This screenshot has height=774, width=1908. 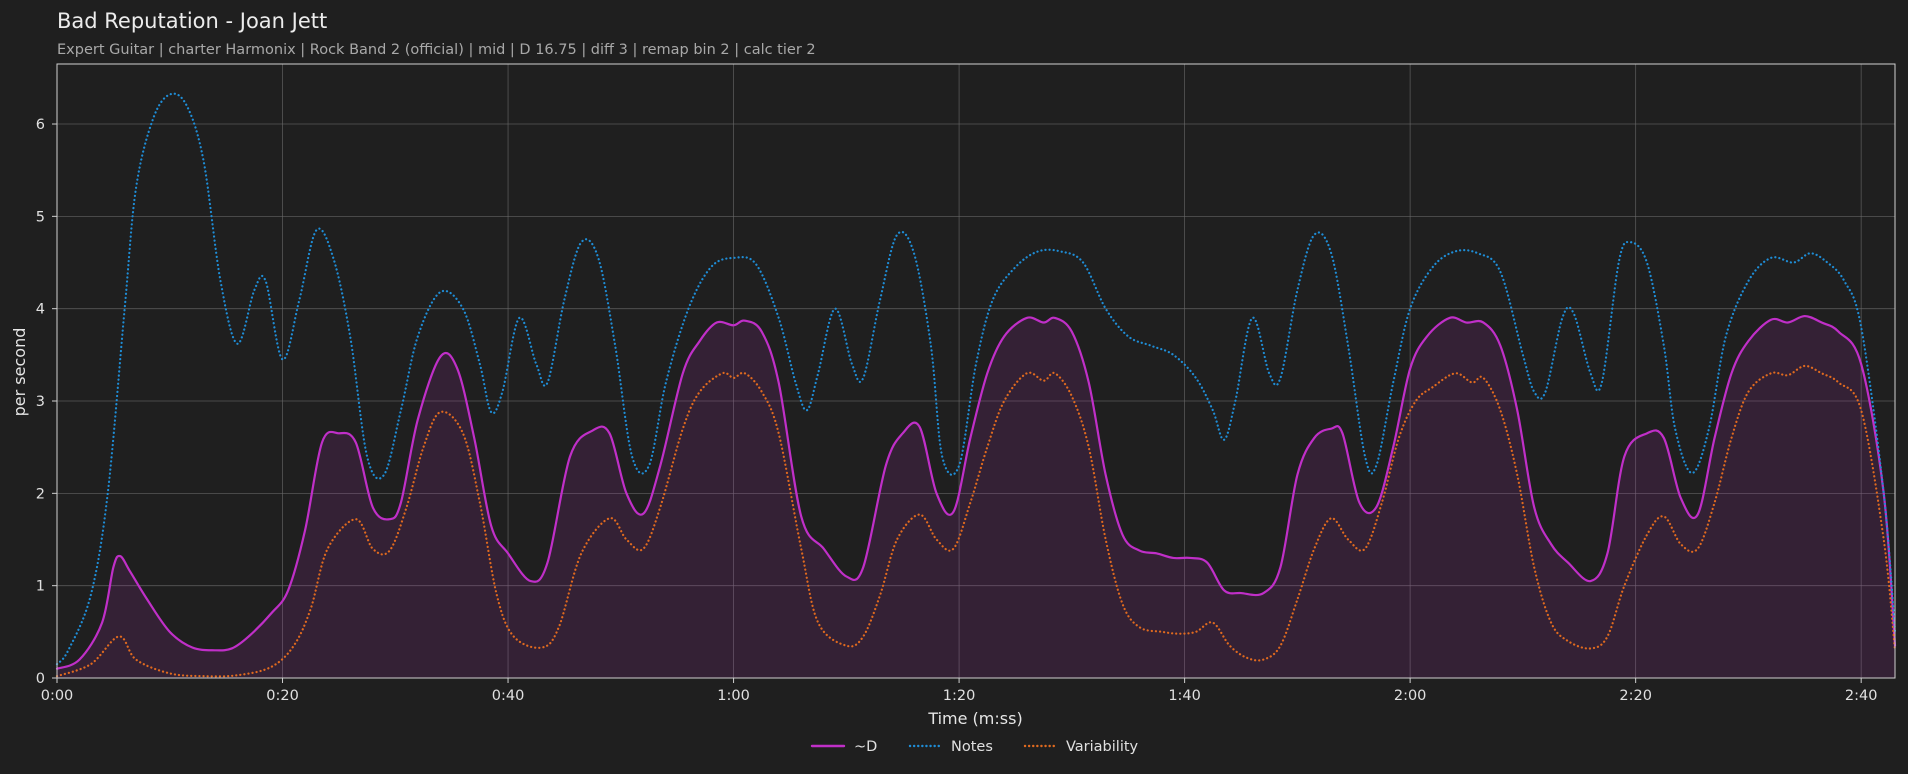 What do you see at coordinates (40, 310) in the screenshot?
I see `y-tick-label: 4` at bounding box center [40, 310].